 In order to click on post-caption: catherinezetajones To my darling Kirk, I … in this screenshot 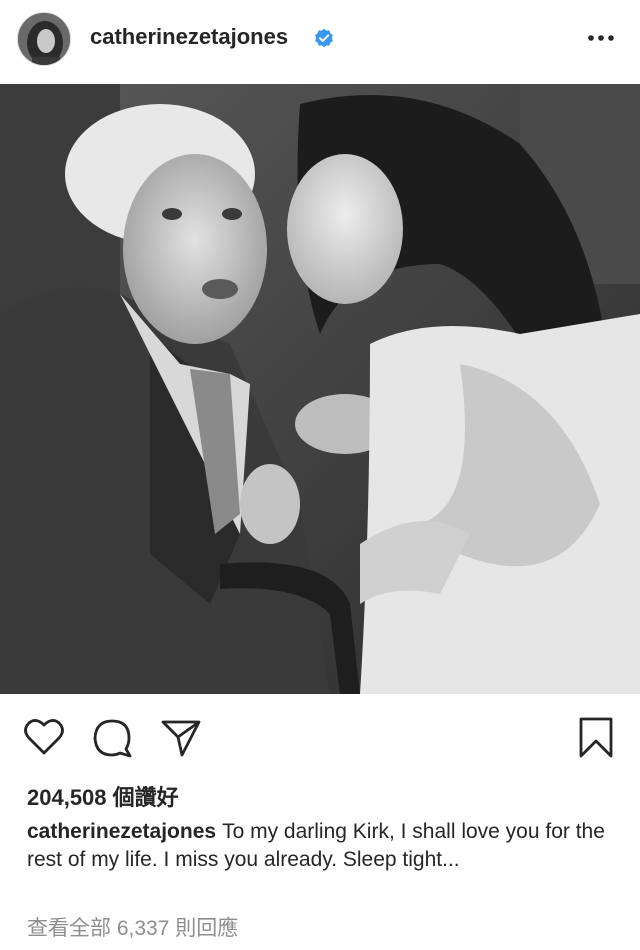, I will do `click(322, 846)`.